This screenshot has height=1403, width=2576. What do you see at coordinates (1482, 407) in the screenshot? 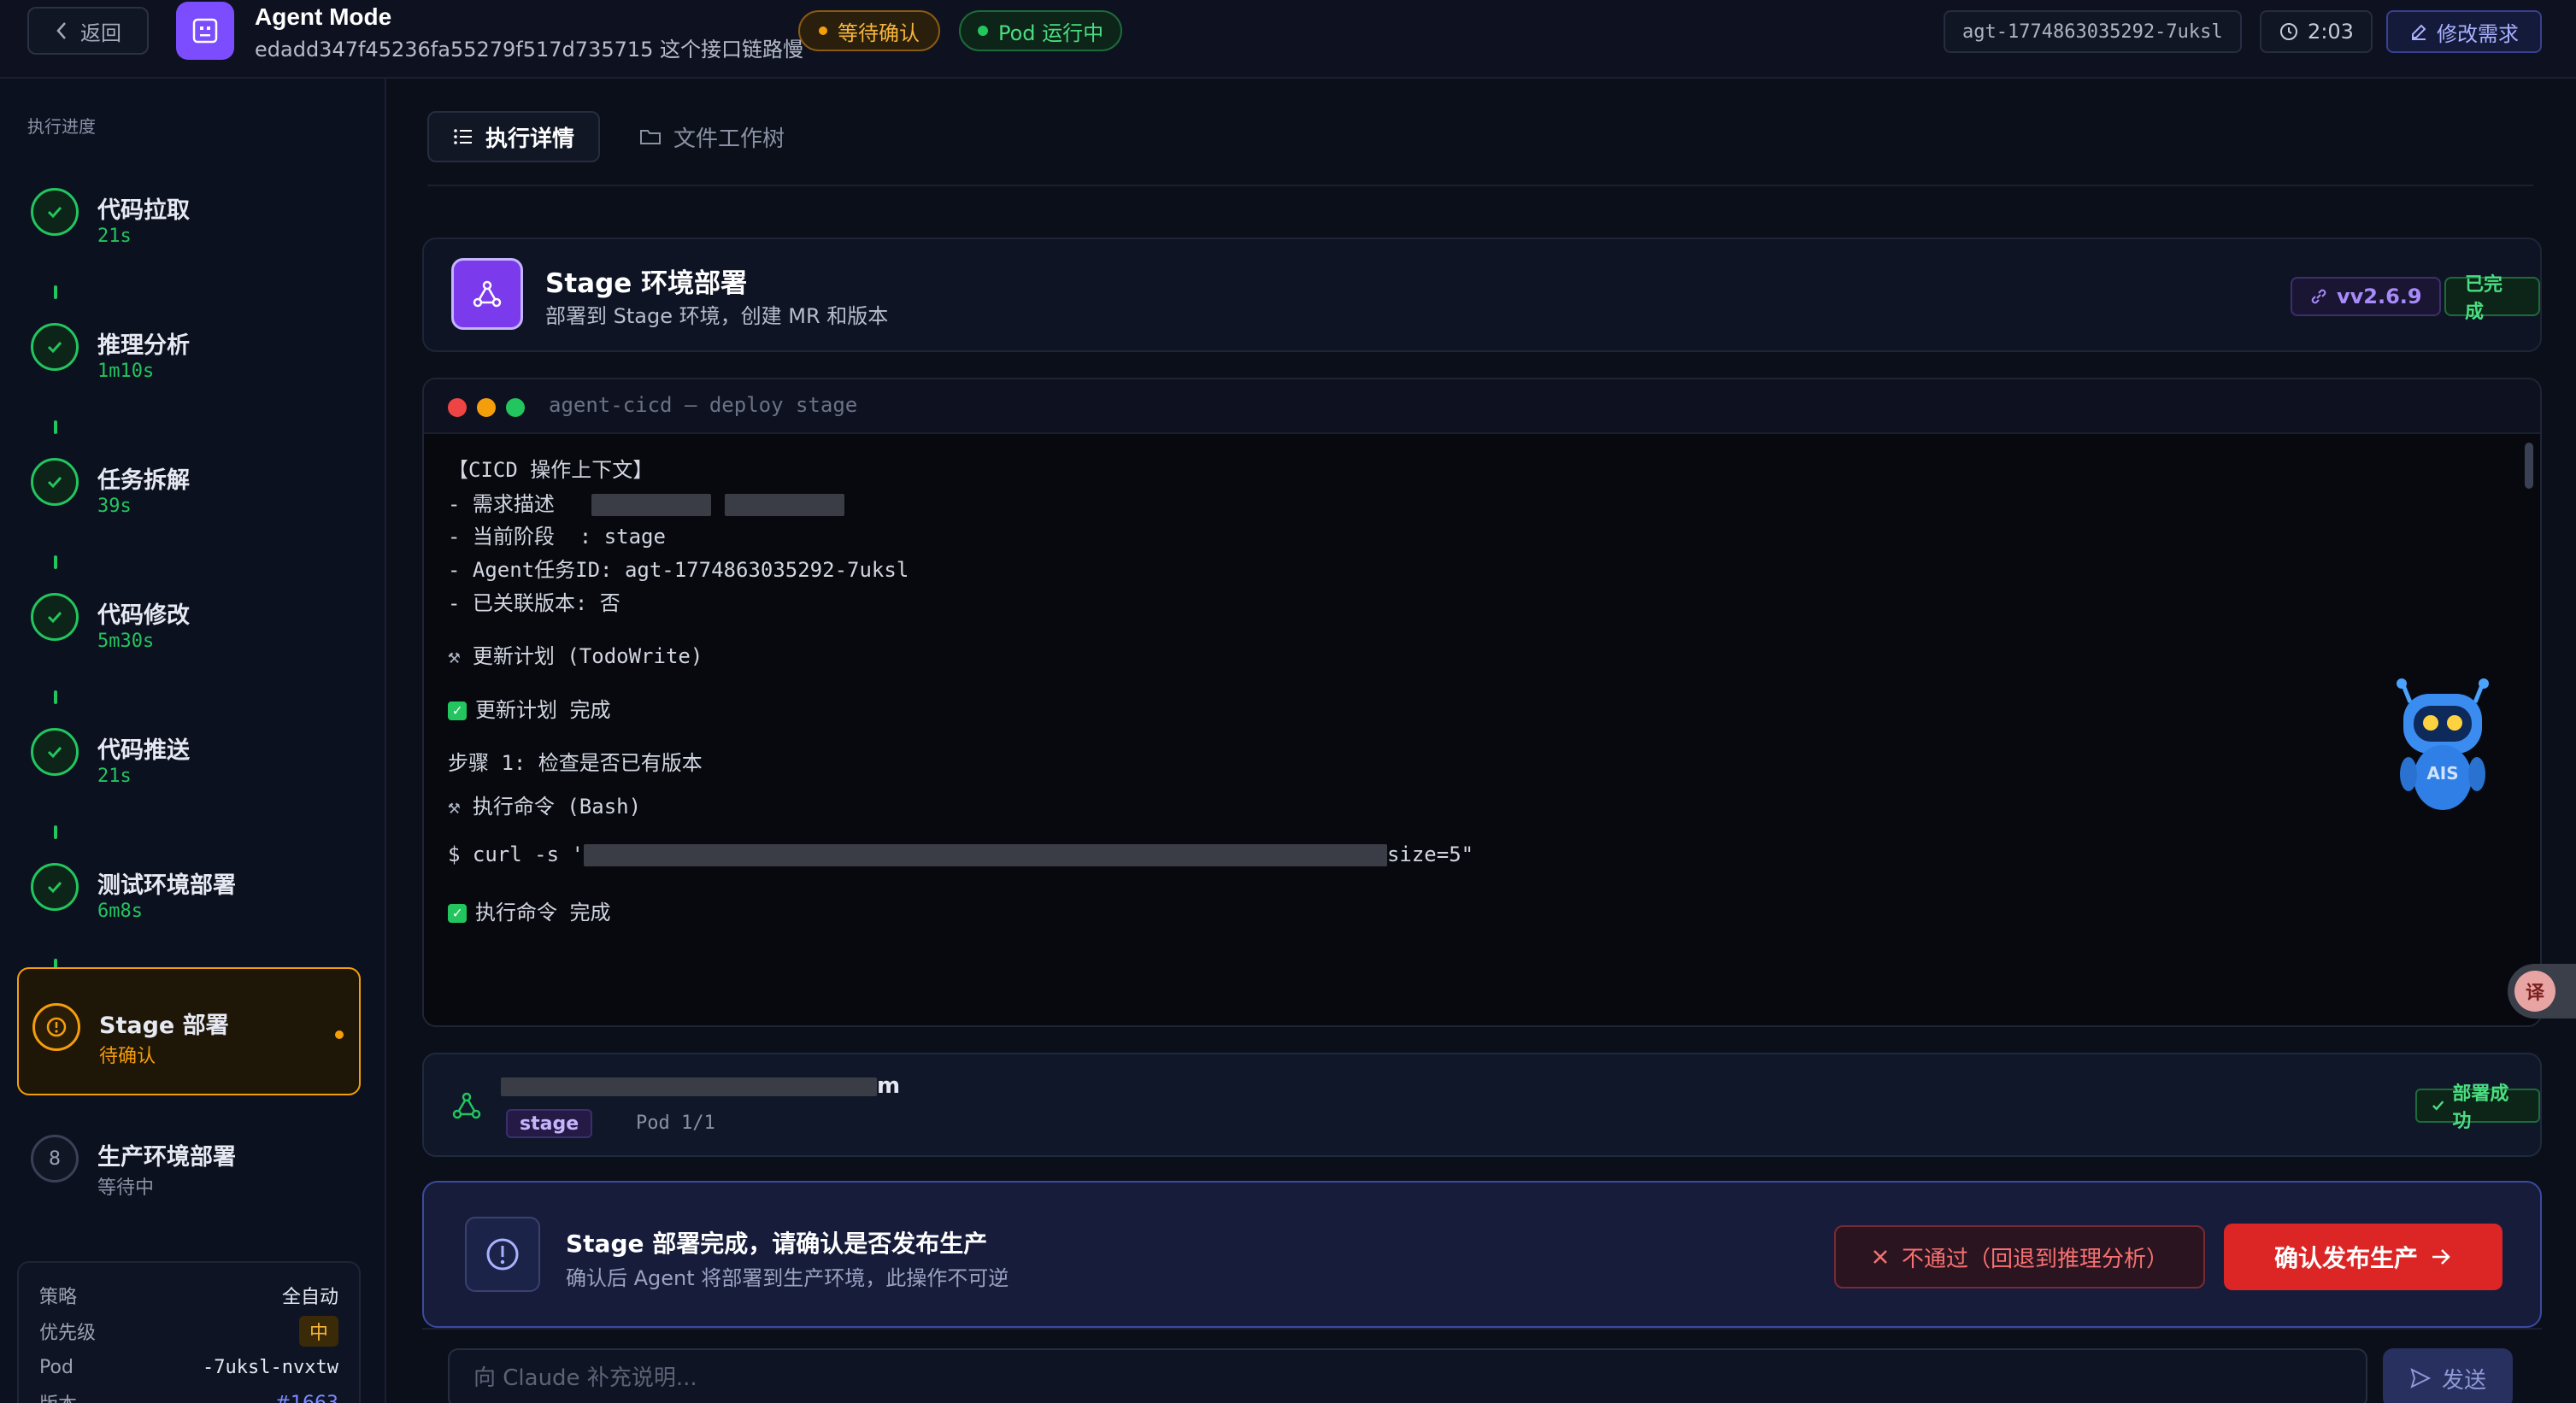
I see `terminal-header: agent-cicd — deploy stage` at bounding box center [1482, 407].